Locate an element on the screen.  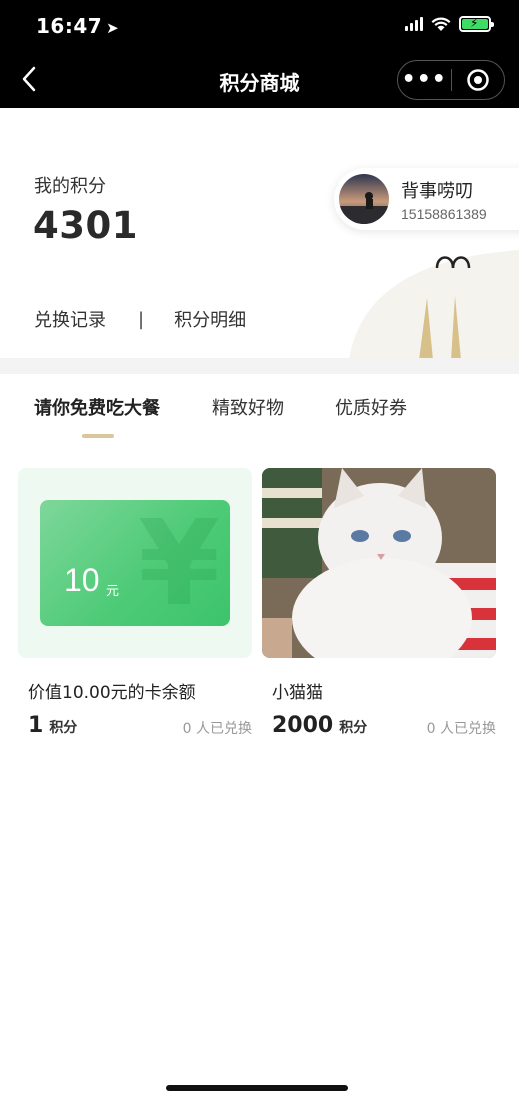
user-card: 背事唠叨 15158861389 is located at coordinates (426, 199).